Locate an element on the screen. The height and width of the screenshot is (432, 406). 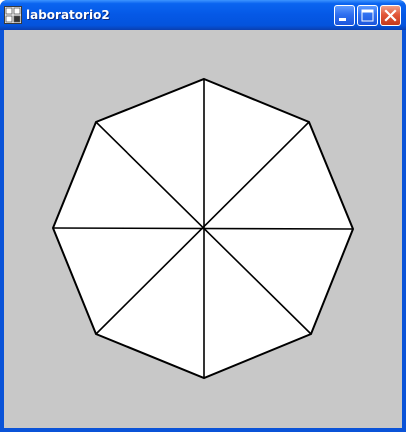
close-button is located at coordinates (390, 15).